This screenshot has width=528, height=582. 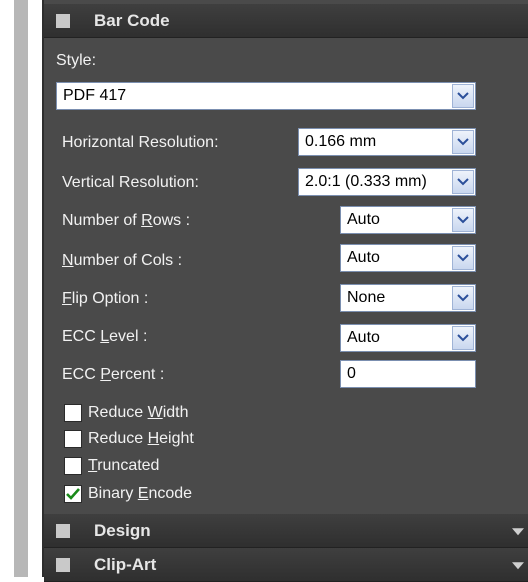 What do you see at coordinates (105, 298) in the screenshot?
I see `flip-option-label: Flip Option :` at bounding box center [105, 298].